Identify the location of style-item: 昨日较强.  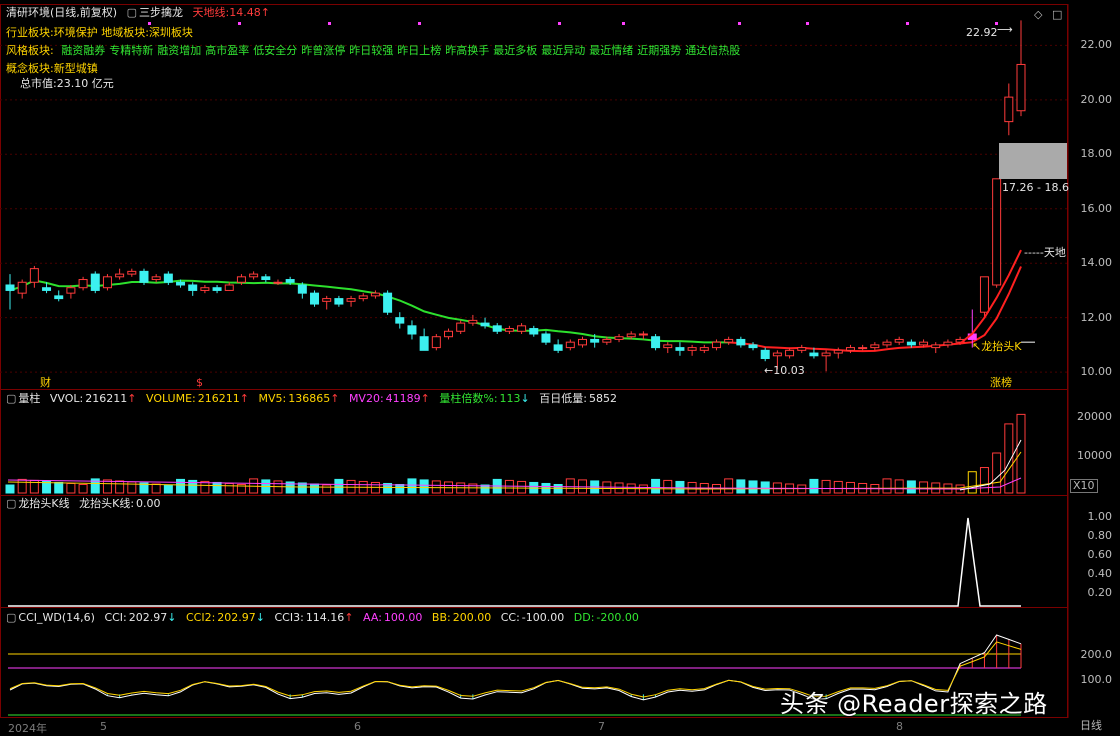
(371, 50).